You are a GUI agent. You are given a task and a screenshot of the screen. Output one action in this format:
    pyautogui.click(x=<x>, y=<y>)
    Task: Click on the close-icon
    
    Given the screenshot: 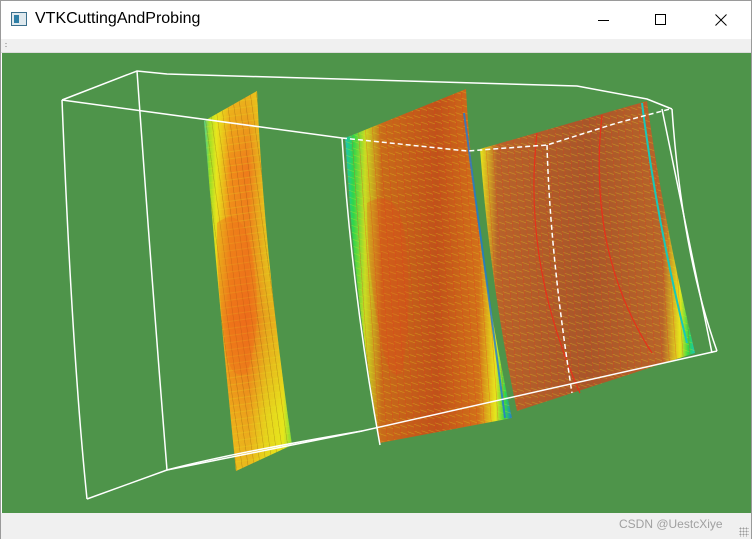 What is the action you would take?
    pyautogui.click(x=721, y=20)
    